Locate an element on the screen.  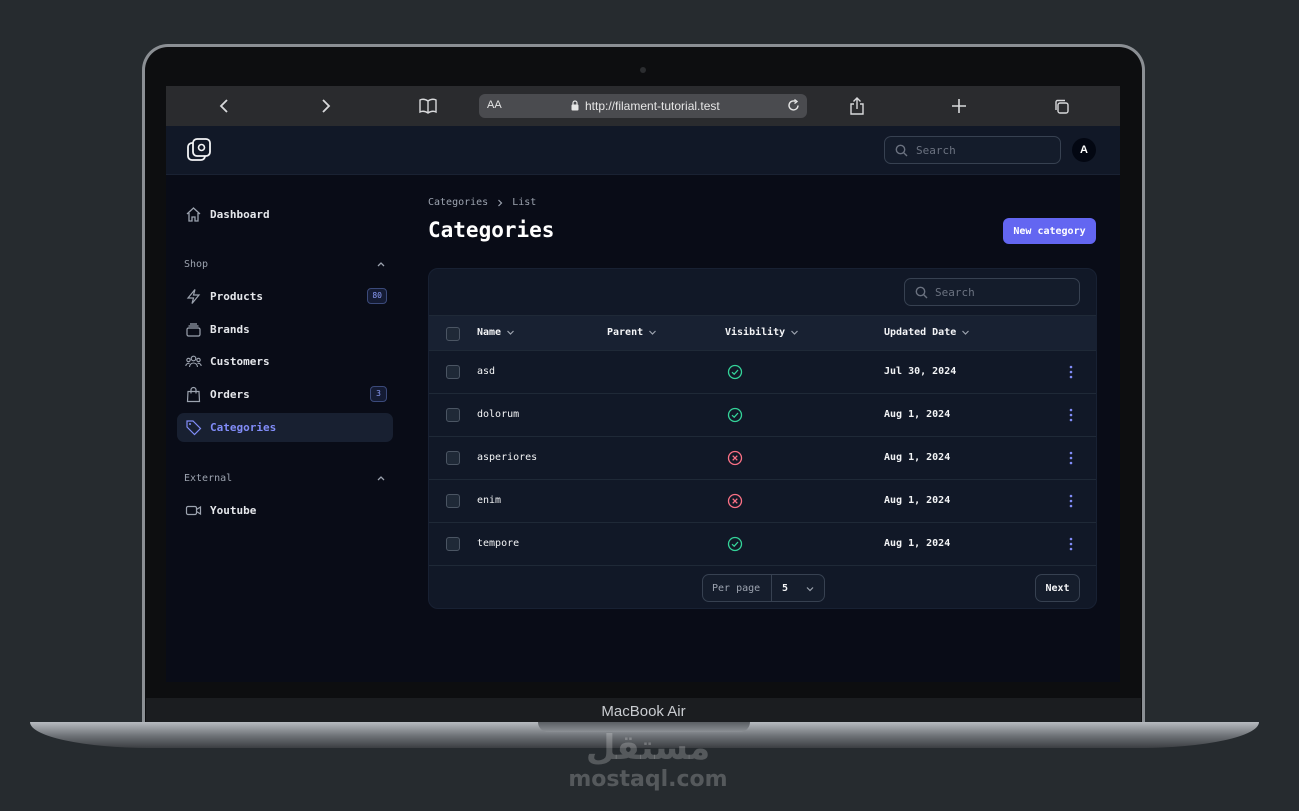
next-page-button: Next is located at coordinates (1057, 588).